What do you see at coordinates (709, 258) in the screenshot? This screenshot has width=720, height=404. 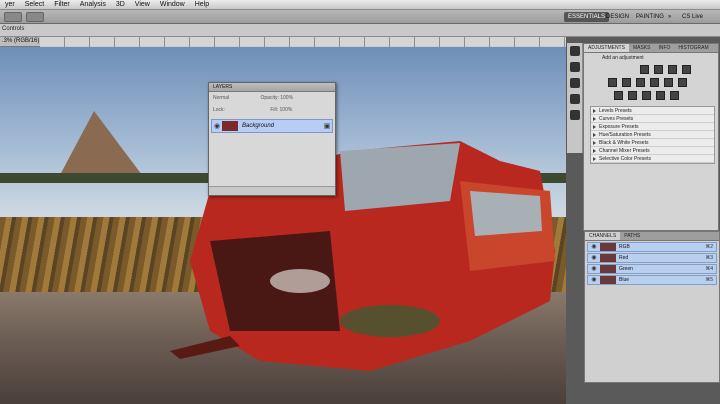 I see `channel-shortcut: ⌘3` at bounding box center [709, 258].